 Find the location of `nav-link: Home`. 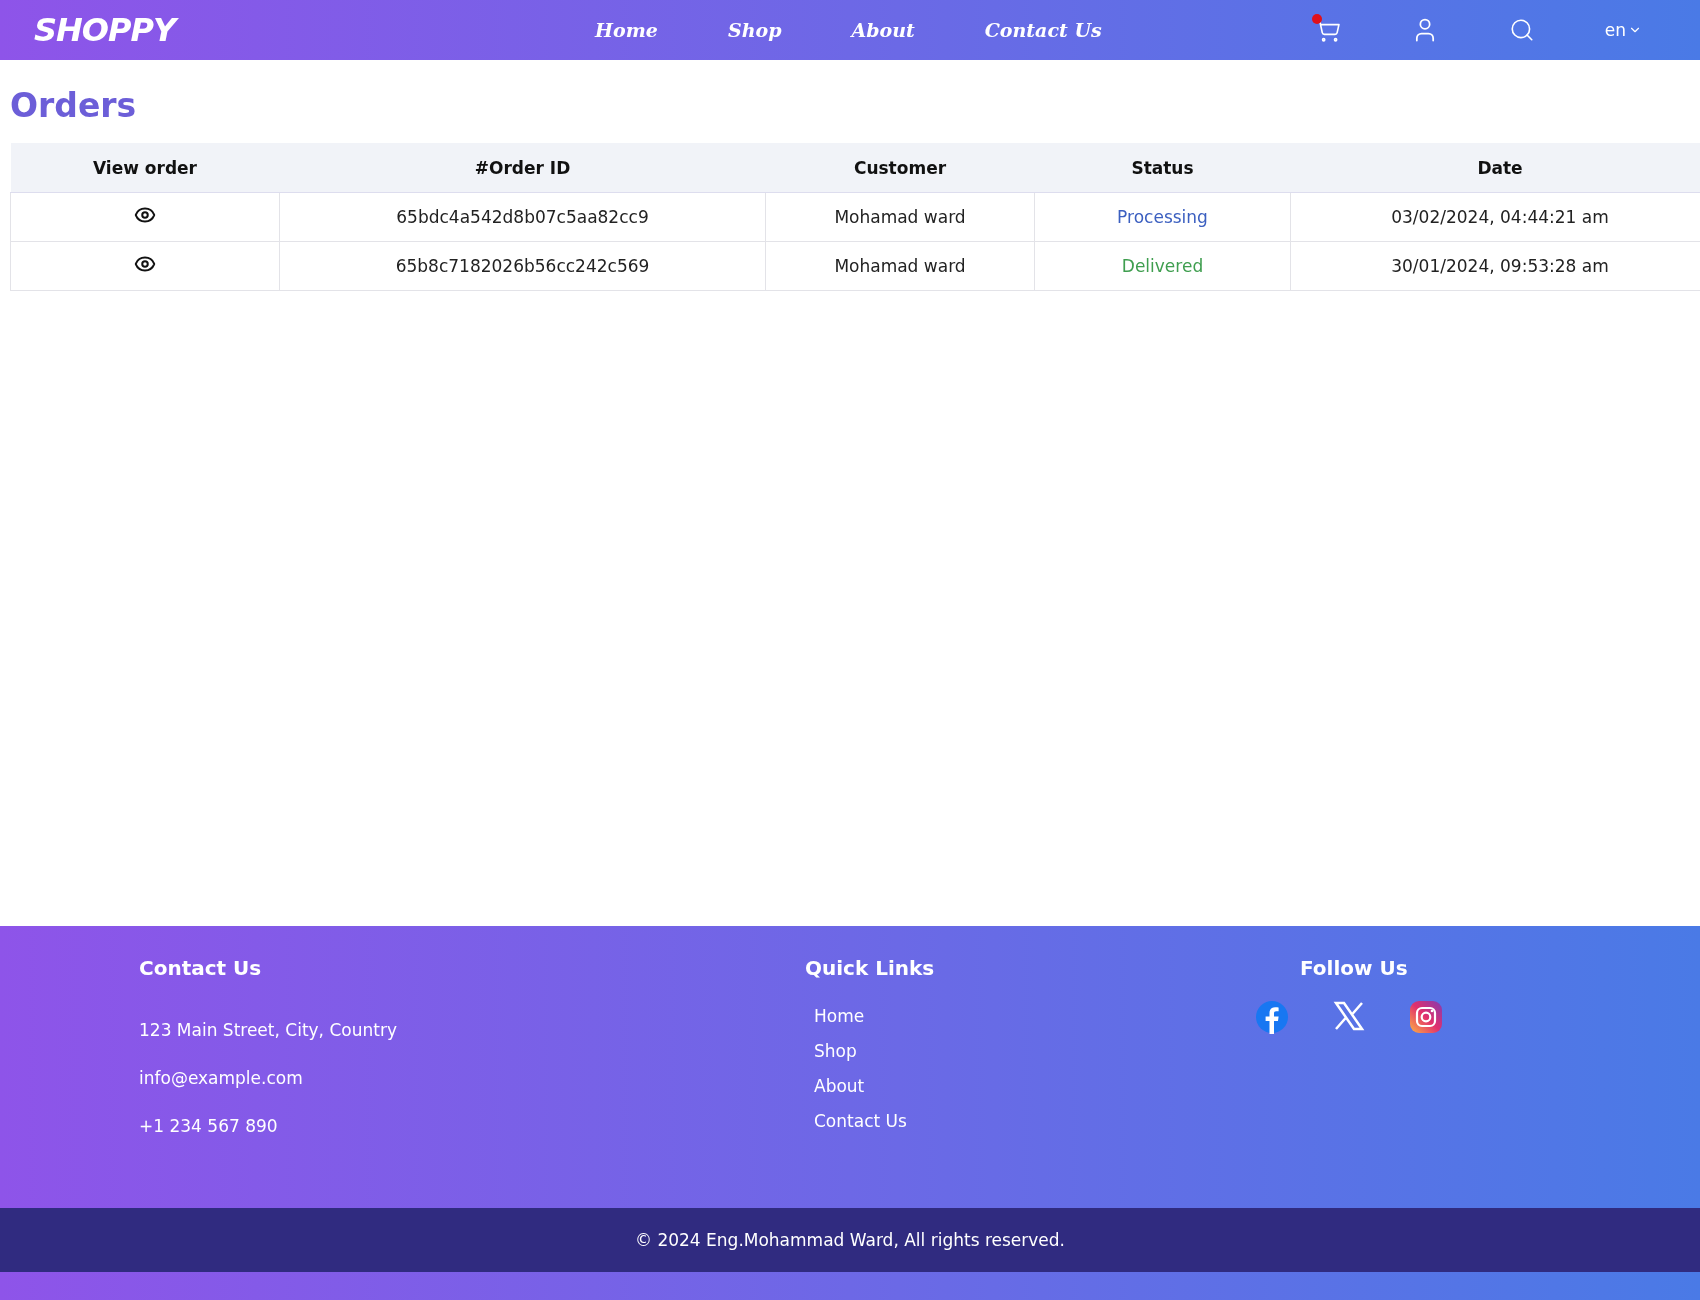

nav-link: Home is located at coordinates (626, 30).